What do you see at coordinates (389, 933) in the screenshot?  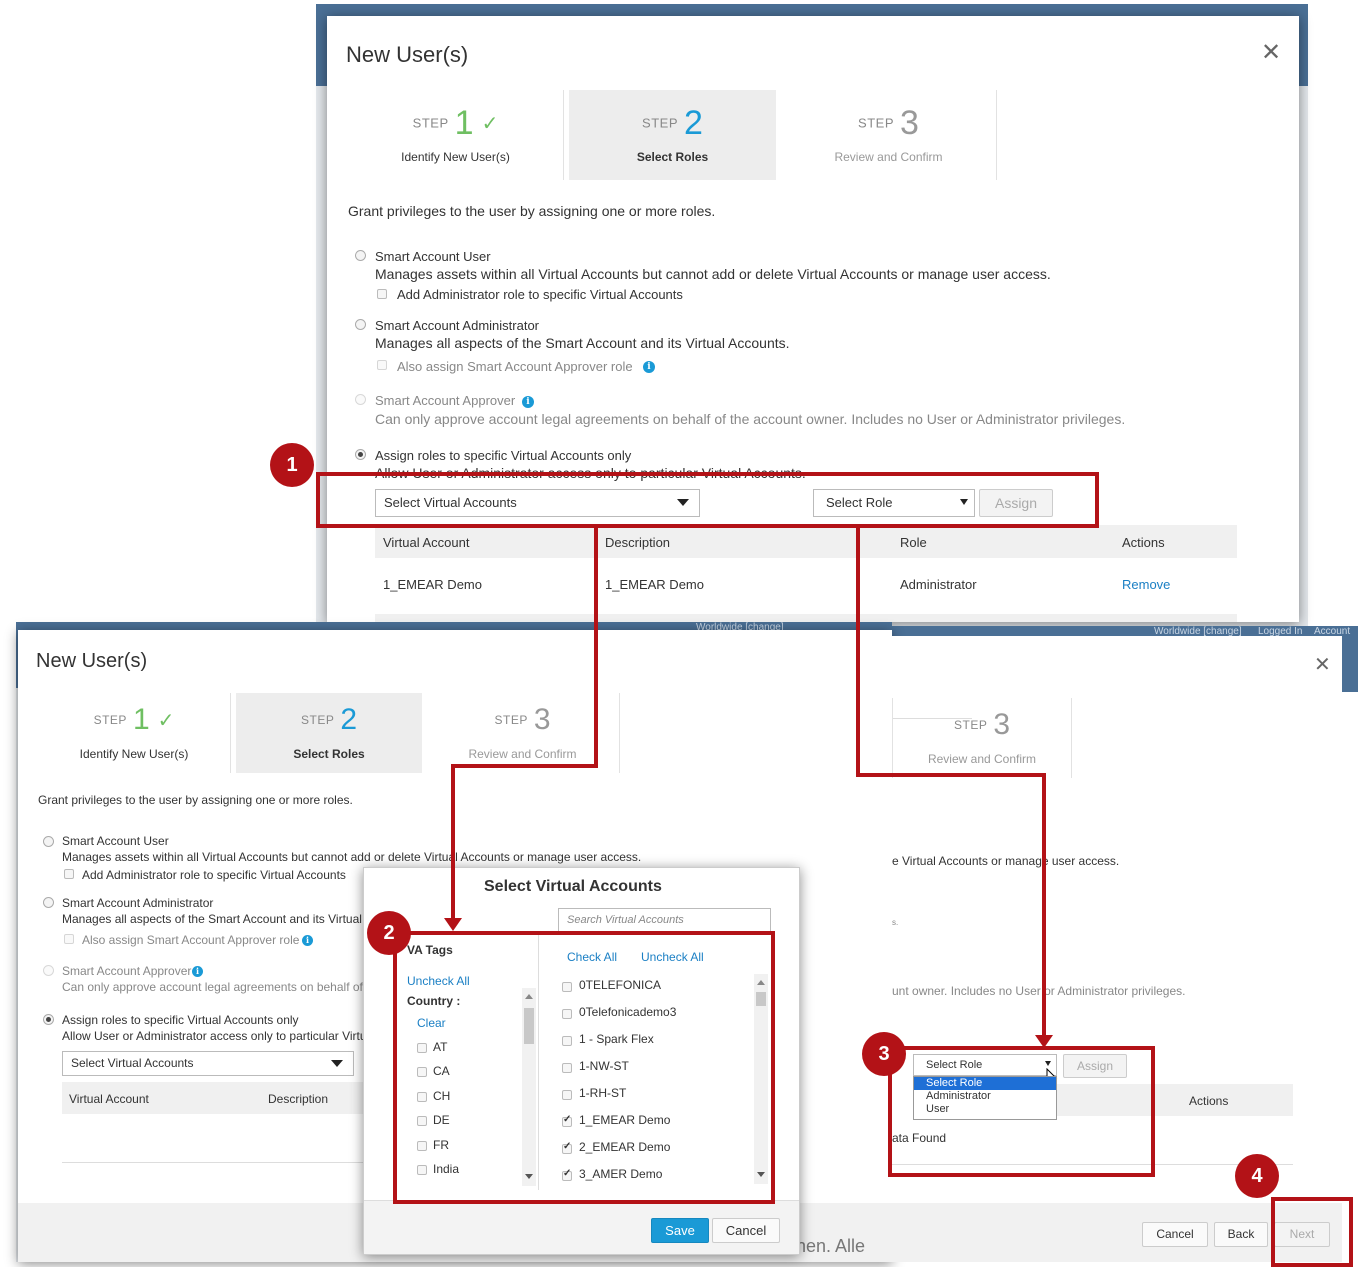 I see `callout-badge-2: 2` at bounding box center [389, 933].